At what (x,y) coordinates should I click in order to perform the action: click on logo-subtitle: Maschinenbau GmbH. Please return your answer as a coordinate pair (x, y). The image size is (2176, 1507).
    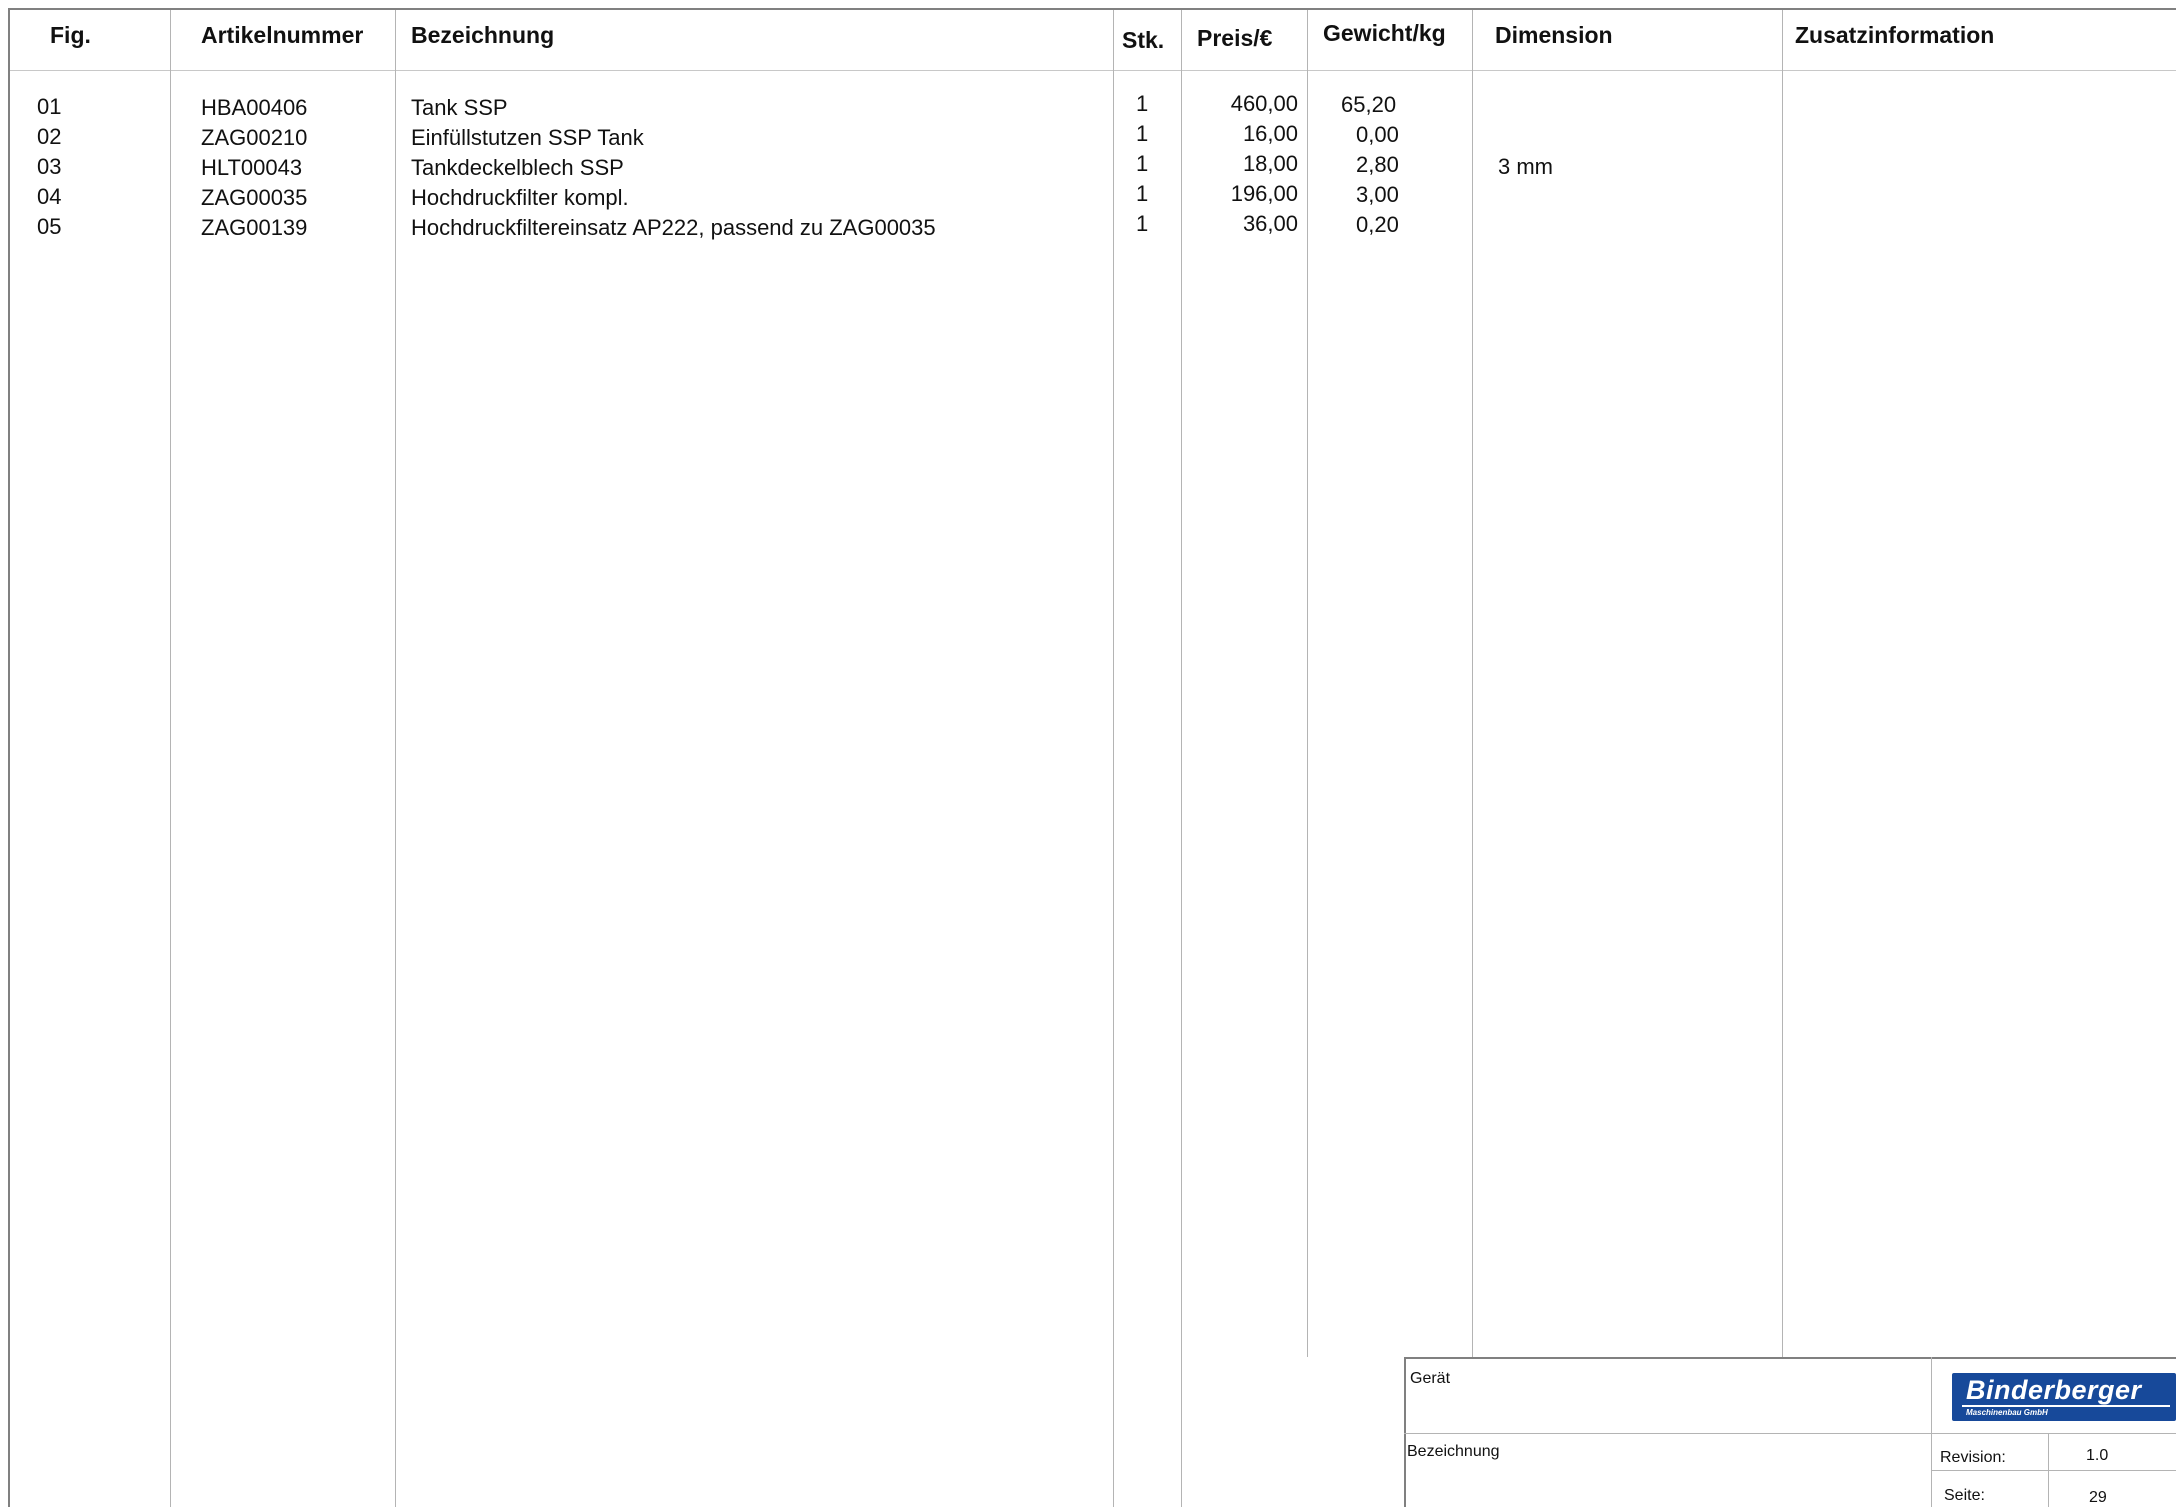
    Looking at the image, I should click on (2007, 1412).